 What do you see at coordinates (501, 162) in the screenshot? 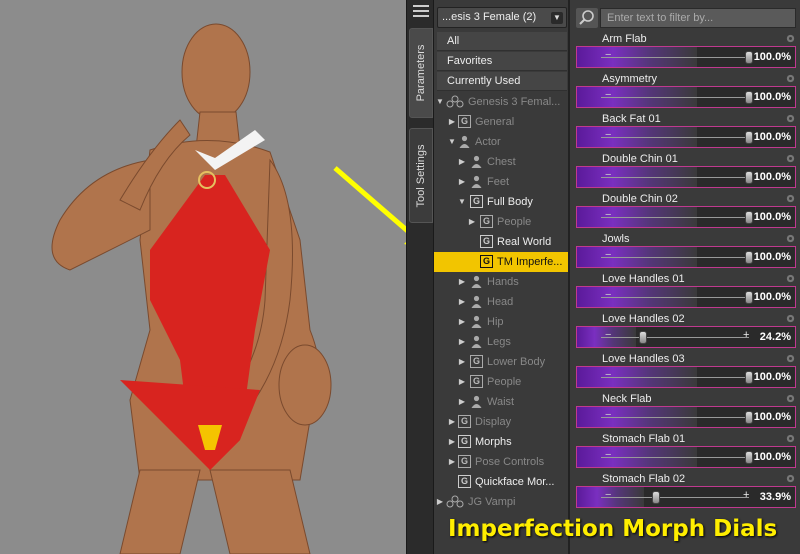
I see `tree-item: ▶ Chest` at bounding box center [501, 162].